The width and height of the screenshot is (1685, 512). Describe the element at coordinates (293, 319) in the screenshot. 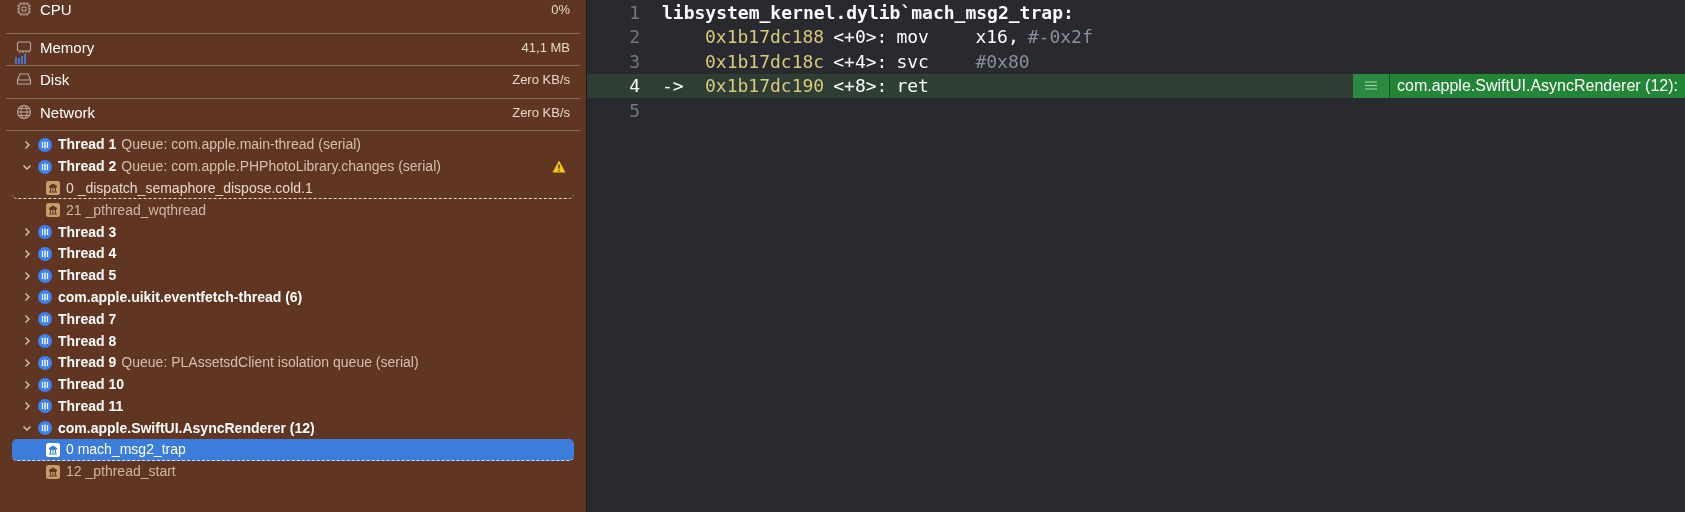

I see `thread-row: Thread 7` at that location.